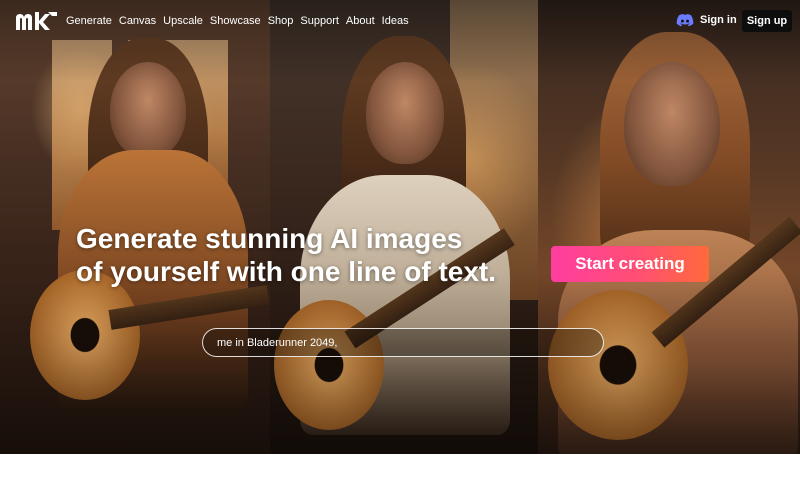 The width and height of the screenshot is (800, 496). What do you see at coordinates (269, 238) in the screenshot?
I see `headline-line-1: Generate stunning AI images` at bounding box center [269, 238].